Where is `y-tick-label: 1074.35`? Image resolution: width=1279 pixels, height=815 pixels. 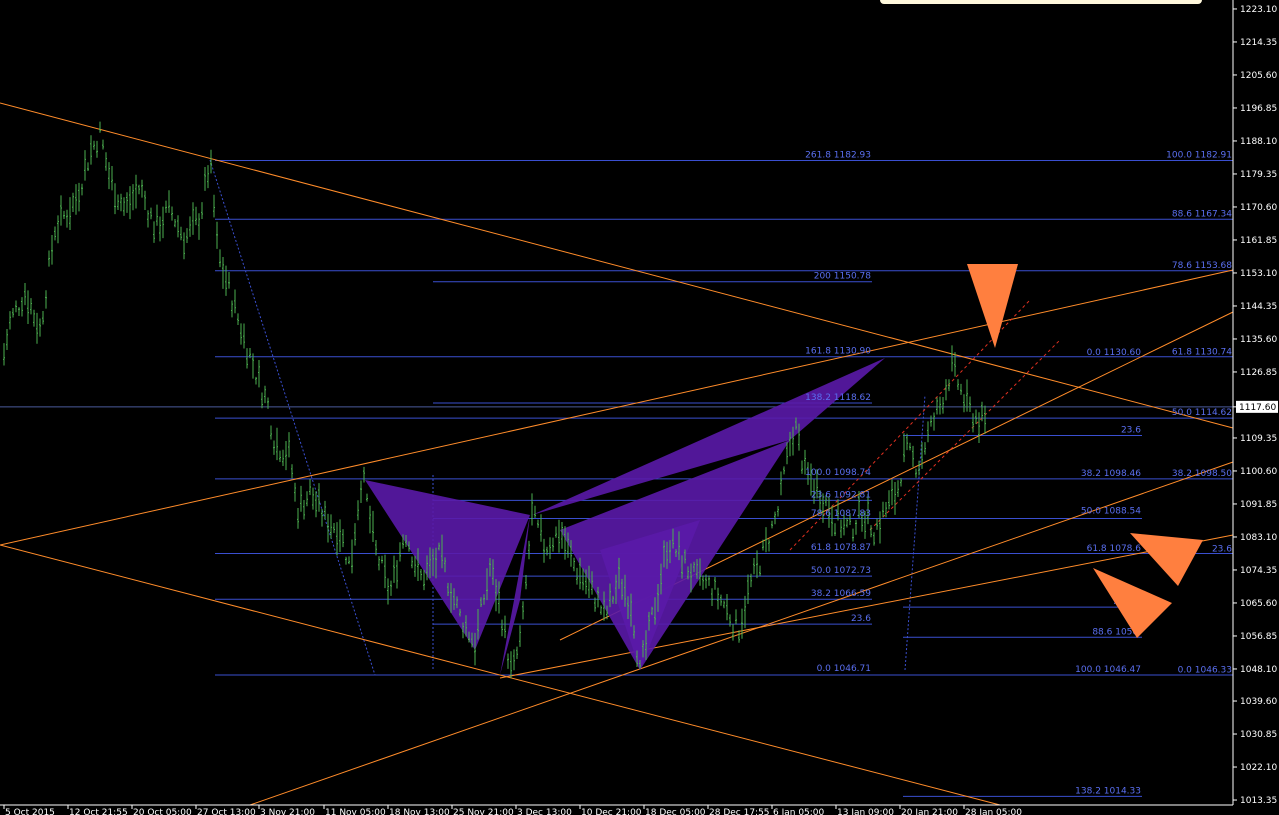 y-tick-label: 1074.35 is located at coordinates (1258, 571).